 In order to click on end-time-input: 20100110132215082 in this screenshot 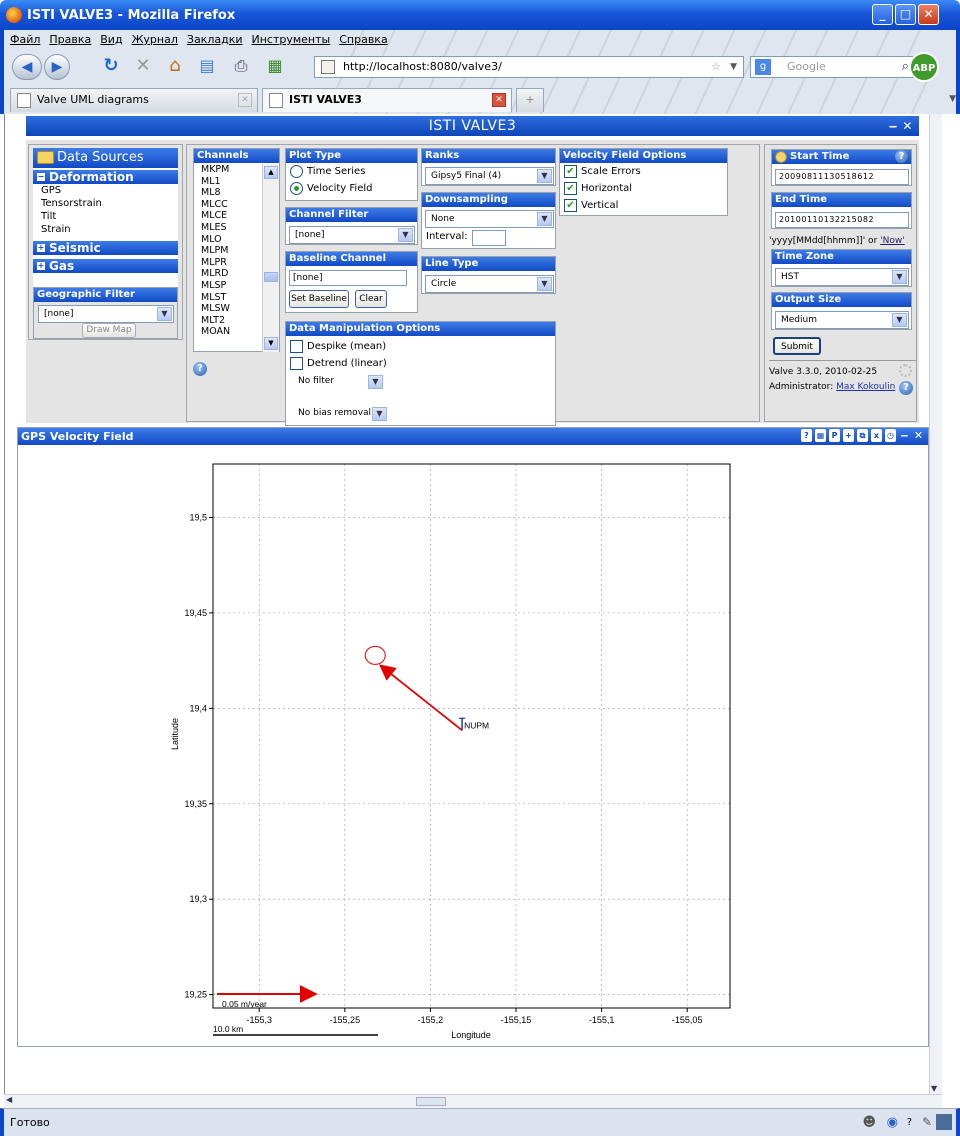, I will do `click(842, 220)`.